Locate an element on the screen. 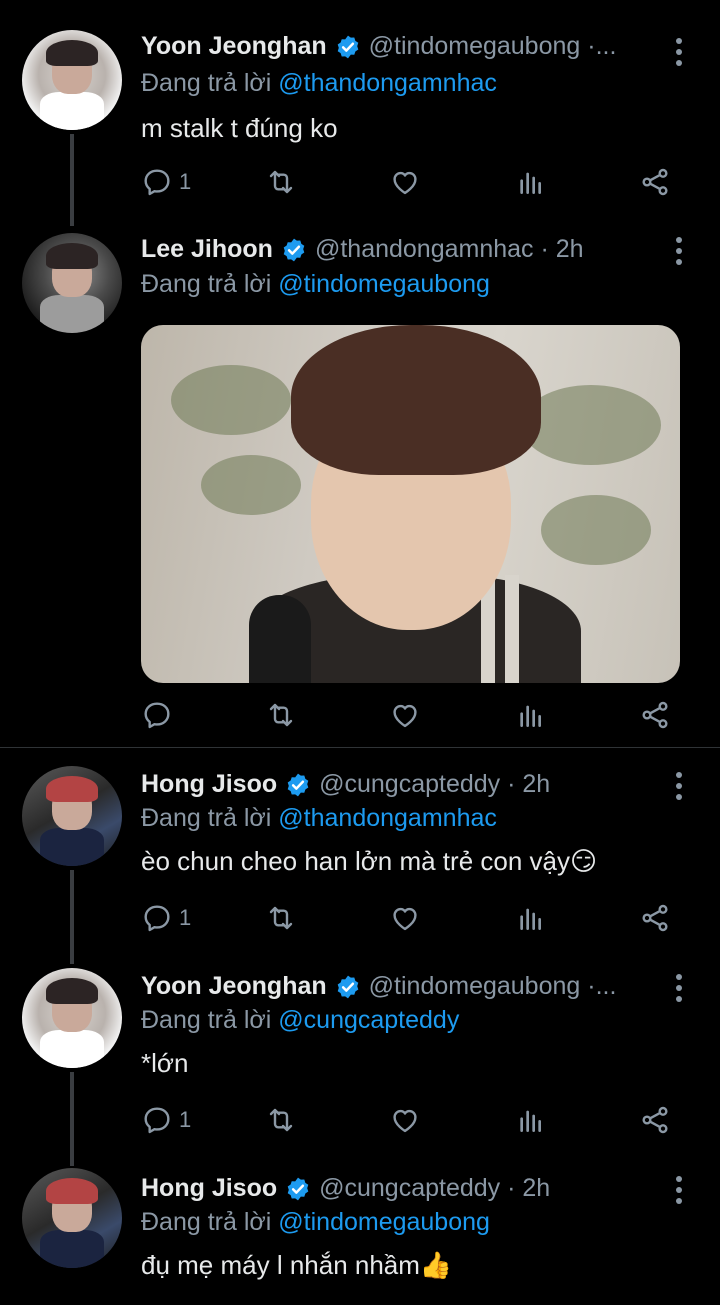 Image resolution: width=720 pixels, height=1305 pixels. mention-link: @cungcapteddy is located at coordinates (368, 1020).